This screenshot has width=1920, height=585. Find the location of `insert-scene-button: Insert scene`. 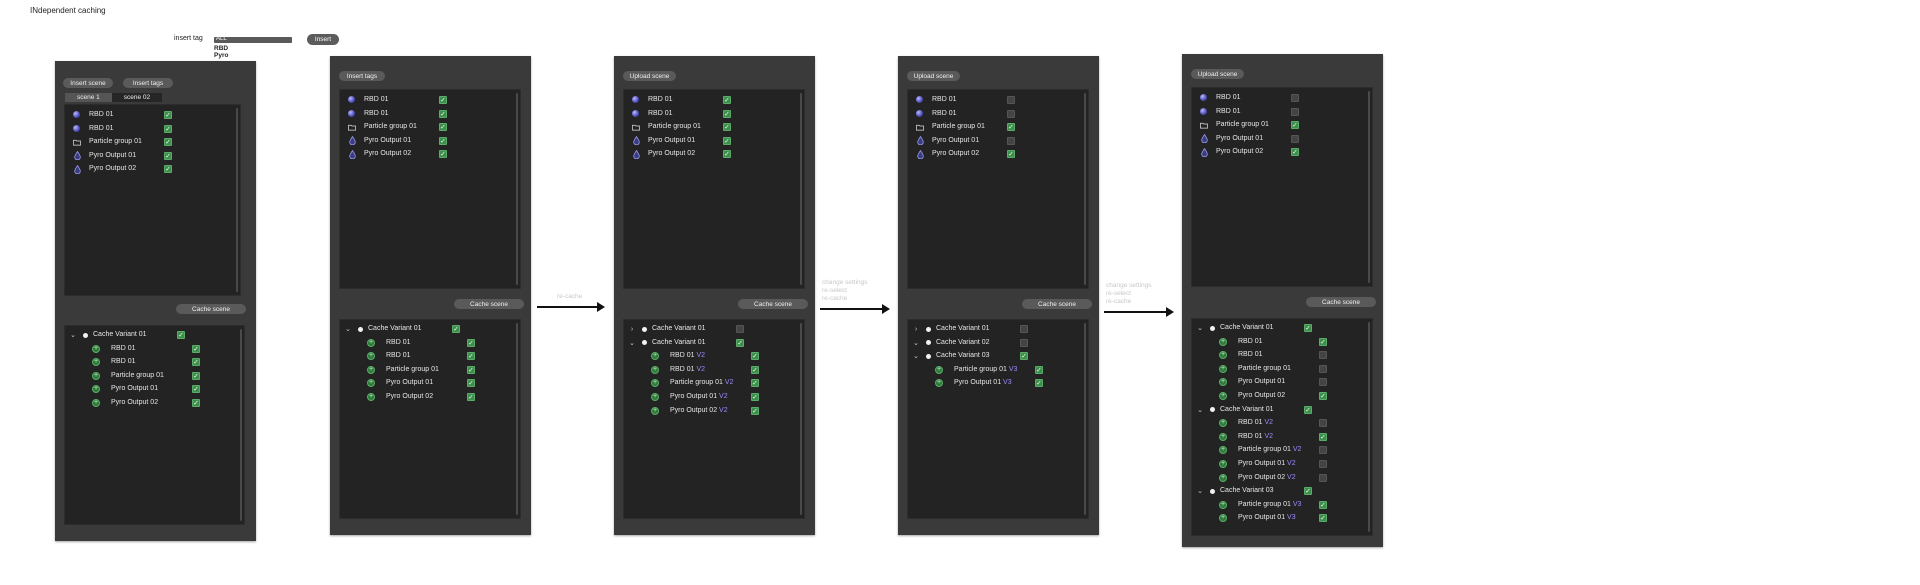

insert-scene-button: Insert scene is located at coordinates (88, 83).